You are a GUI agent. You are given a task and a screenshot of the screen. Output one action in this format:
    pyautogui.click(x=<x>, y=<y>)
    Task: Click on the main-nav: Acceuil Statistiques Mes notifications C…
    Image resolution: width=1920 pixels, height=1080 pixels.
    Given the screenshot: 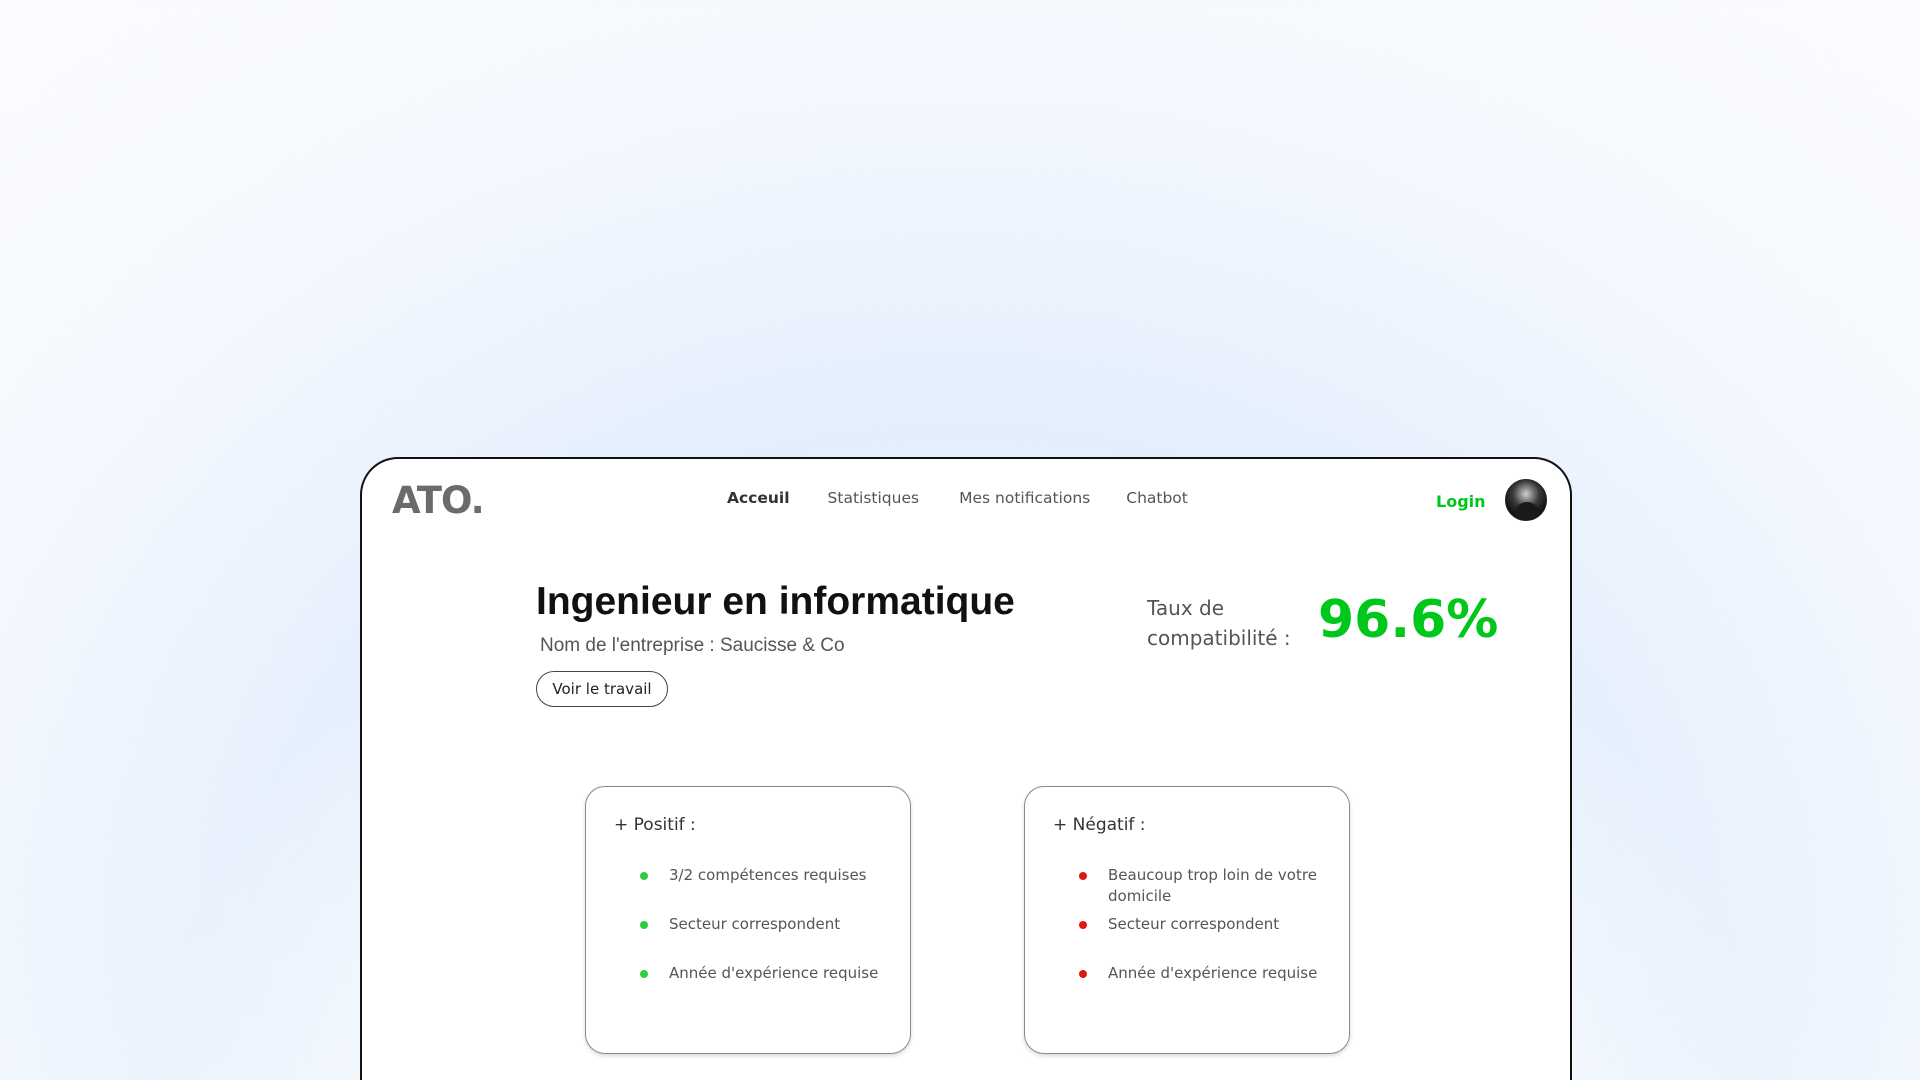 What is the action you would take?
    pyautogui.click(x=957, y=498)
    